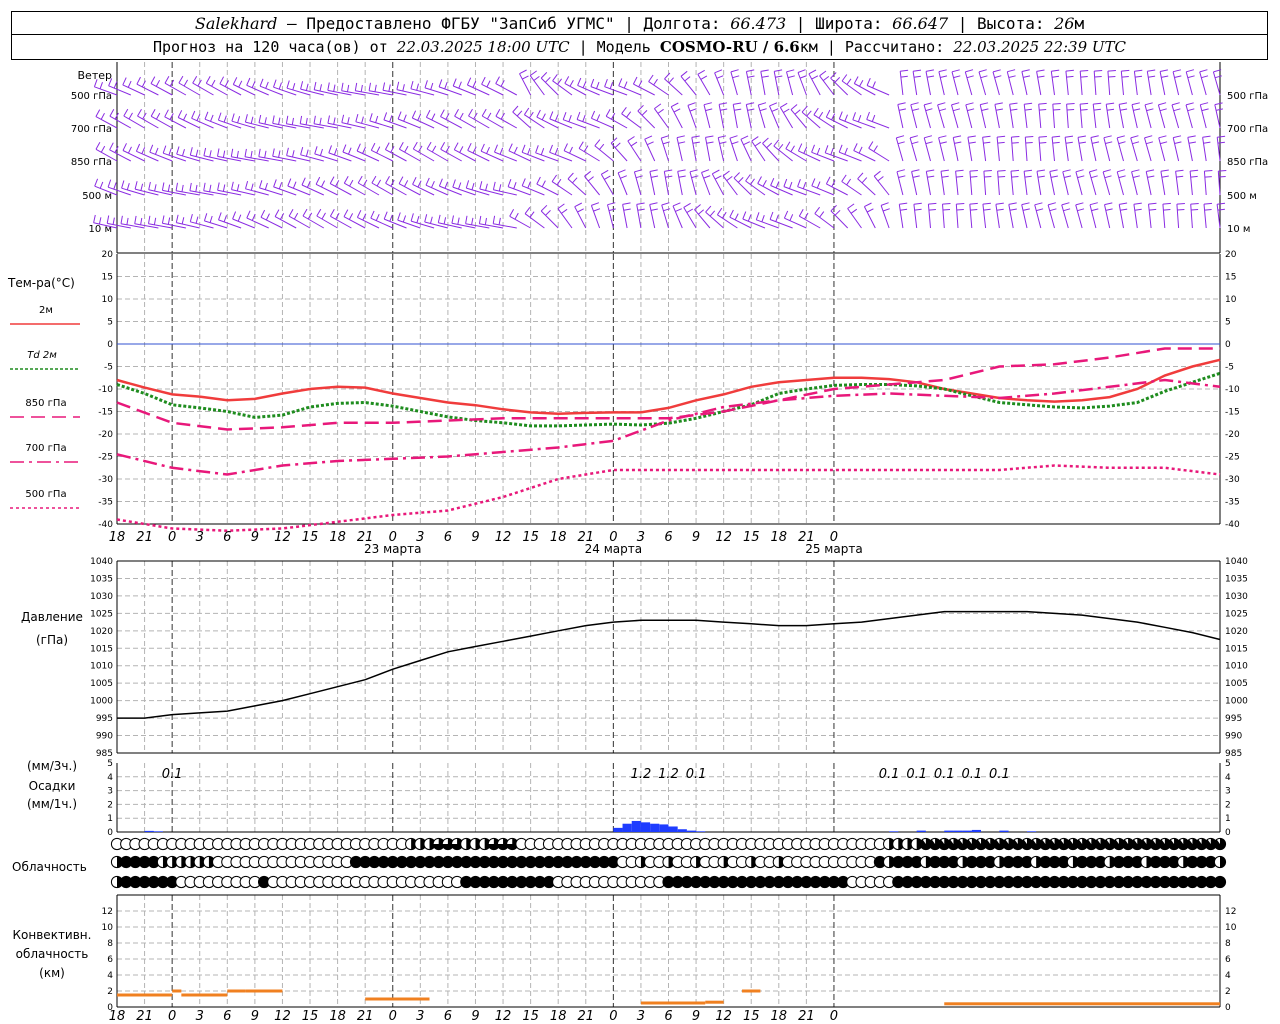 The image size is (1280, 1024). Describe the element at coordinates (834, 1016) in the screenshot. I see `conv-hour-tick: 0` at that location.